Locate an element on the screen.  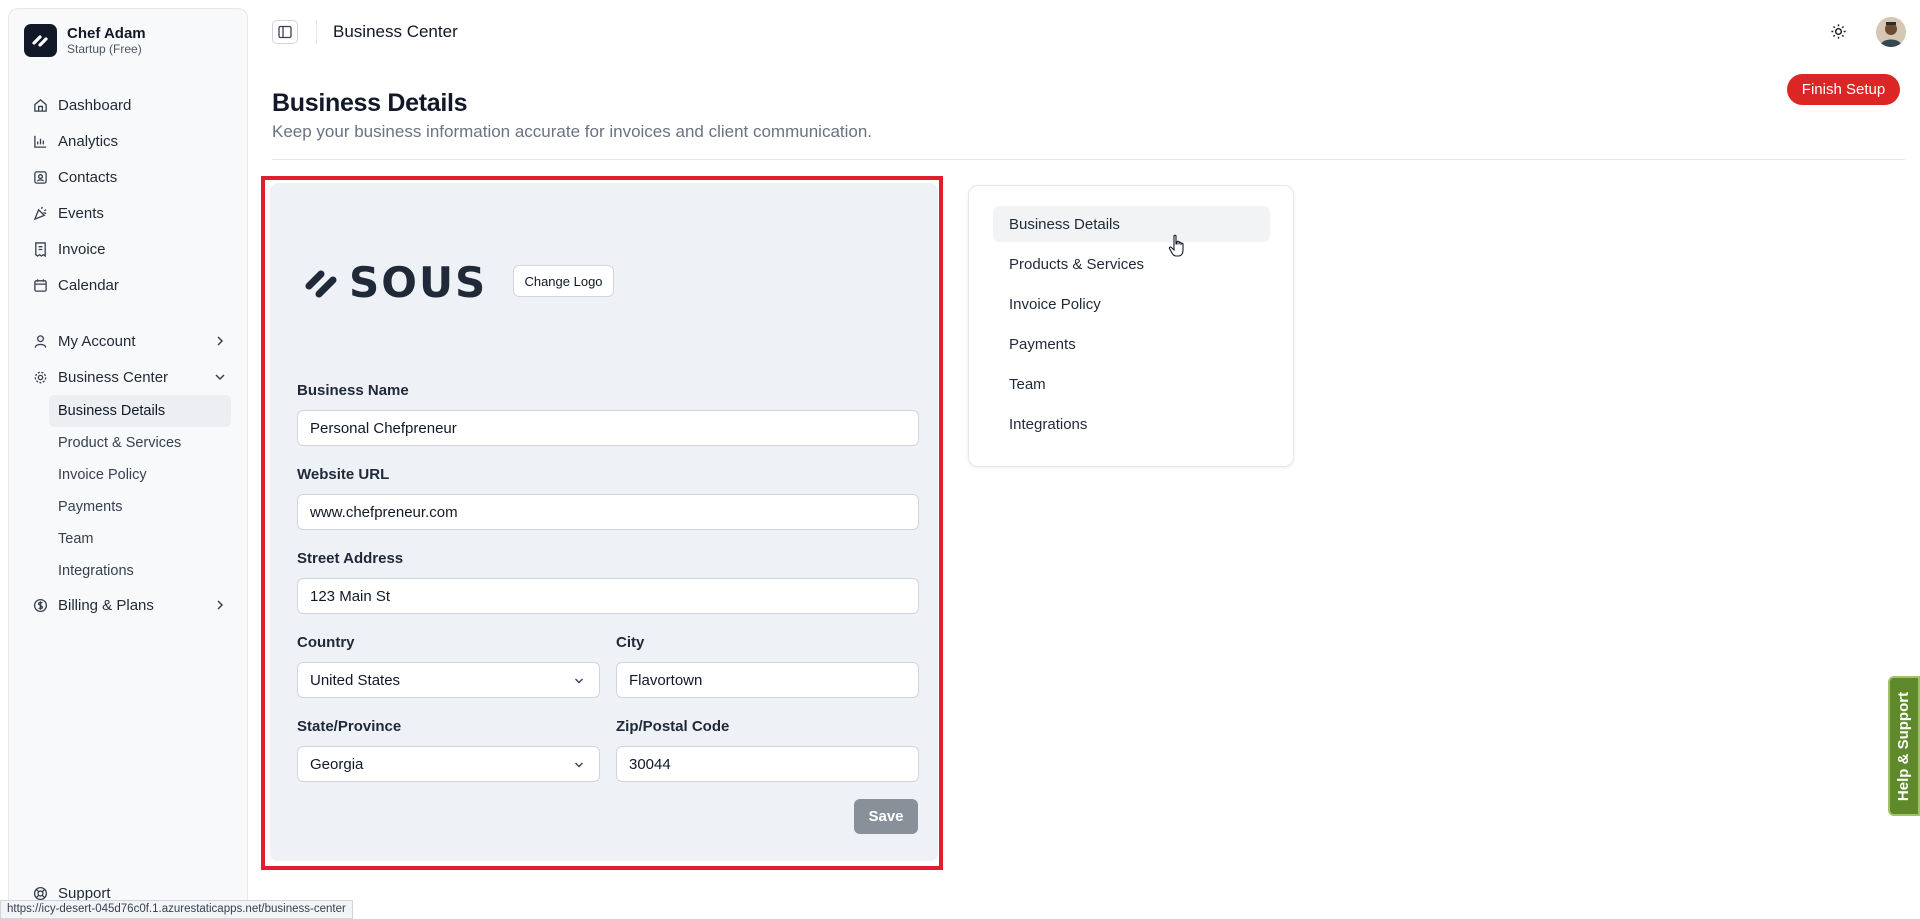
sidebar-item-invoice: Invoice is located at coordinates (128, 249).